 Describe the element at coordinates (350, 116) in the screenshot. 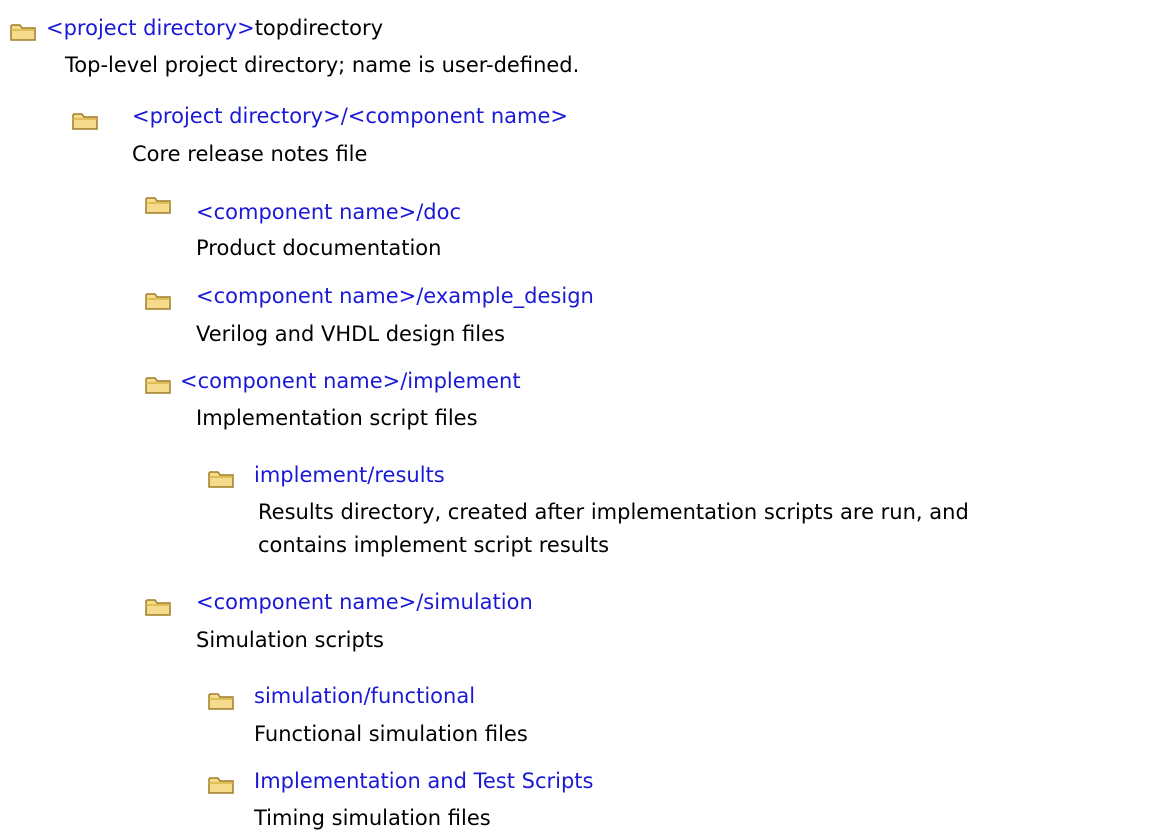

I see `folder-link-component: <project directory>/<component name>` at that location.